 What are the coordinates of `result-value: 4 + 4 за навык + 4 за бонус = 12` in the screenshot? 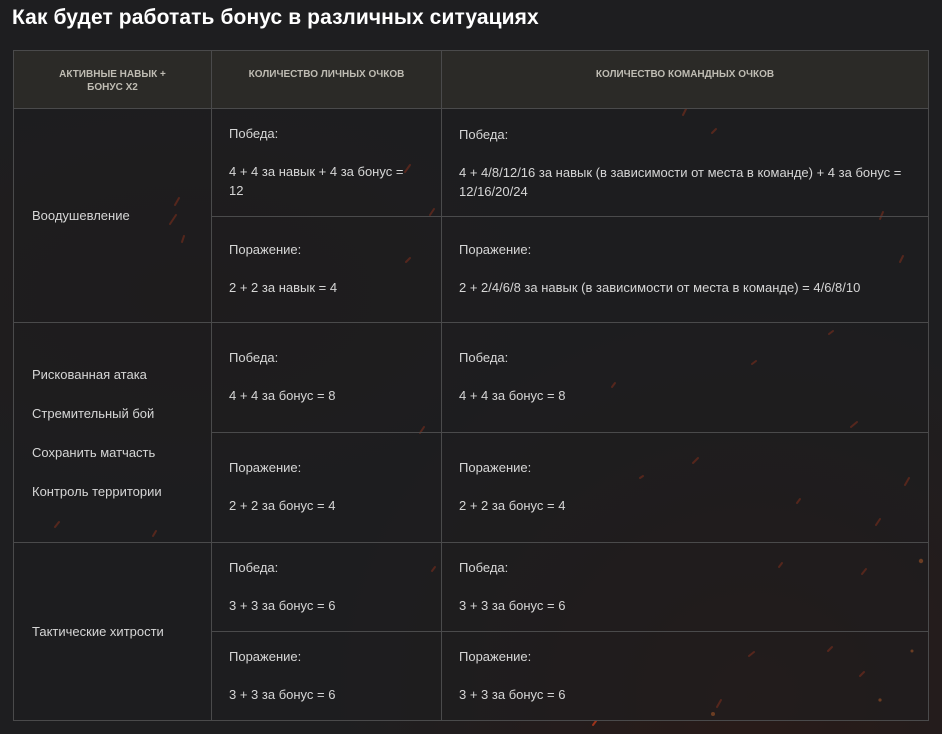 It's located at (316, 180).